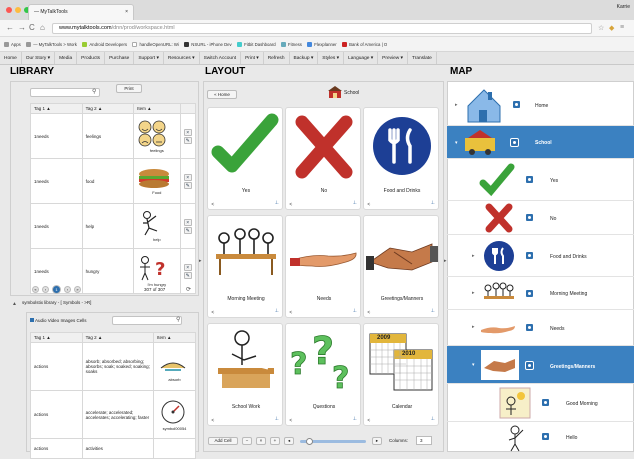 This screenshot has height=459, width=634. I want to click on library-search-input, so click(65, 92).